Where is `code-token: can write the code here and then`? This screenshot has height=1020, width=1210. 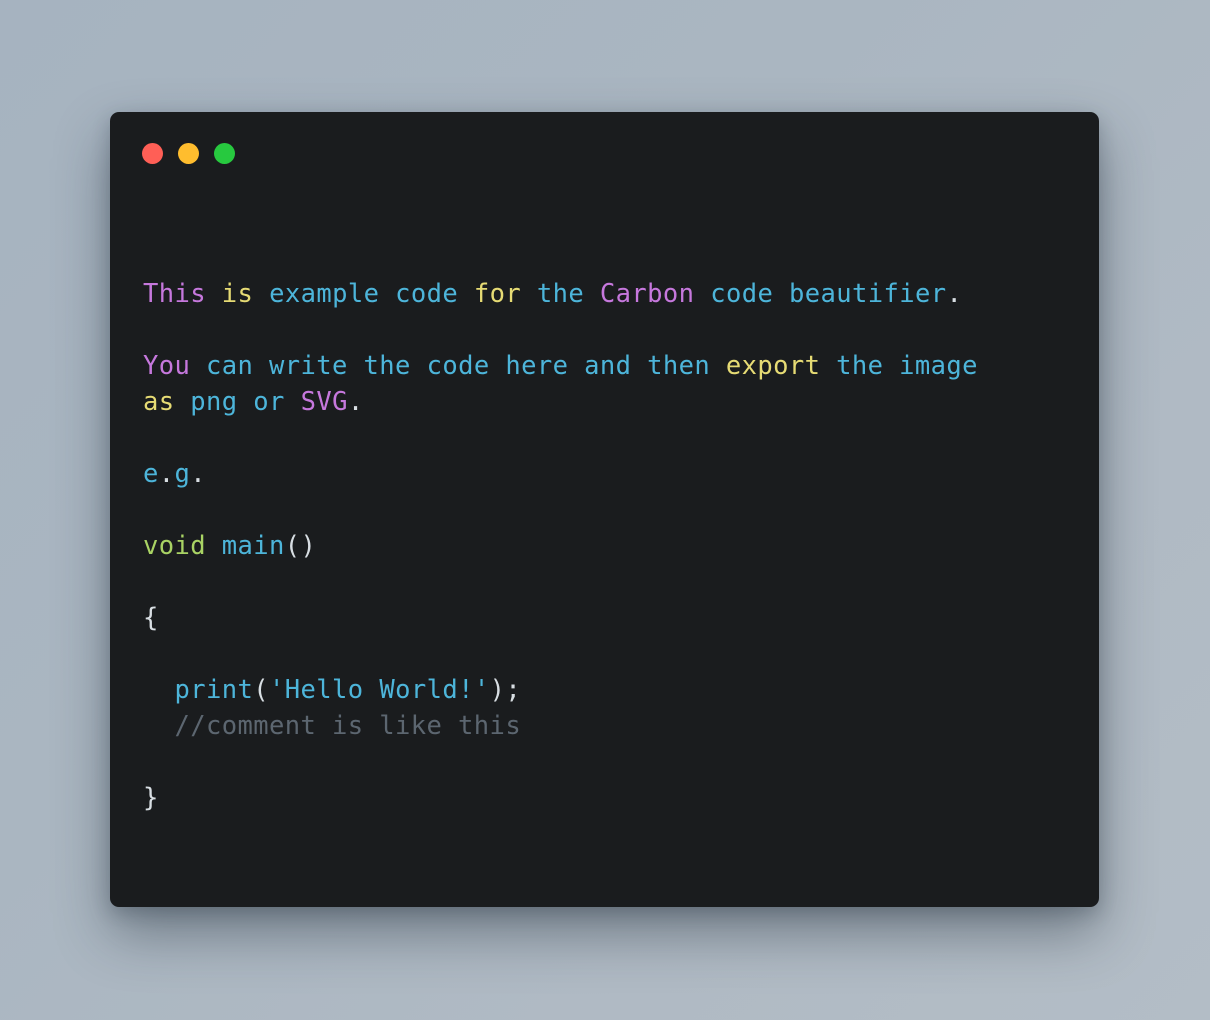 code-token: can write the code here and then is located at coordinates (458, 366).